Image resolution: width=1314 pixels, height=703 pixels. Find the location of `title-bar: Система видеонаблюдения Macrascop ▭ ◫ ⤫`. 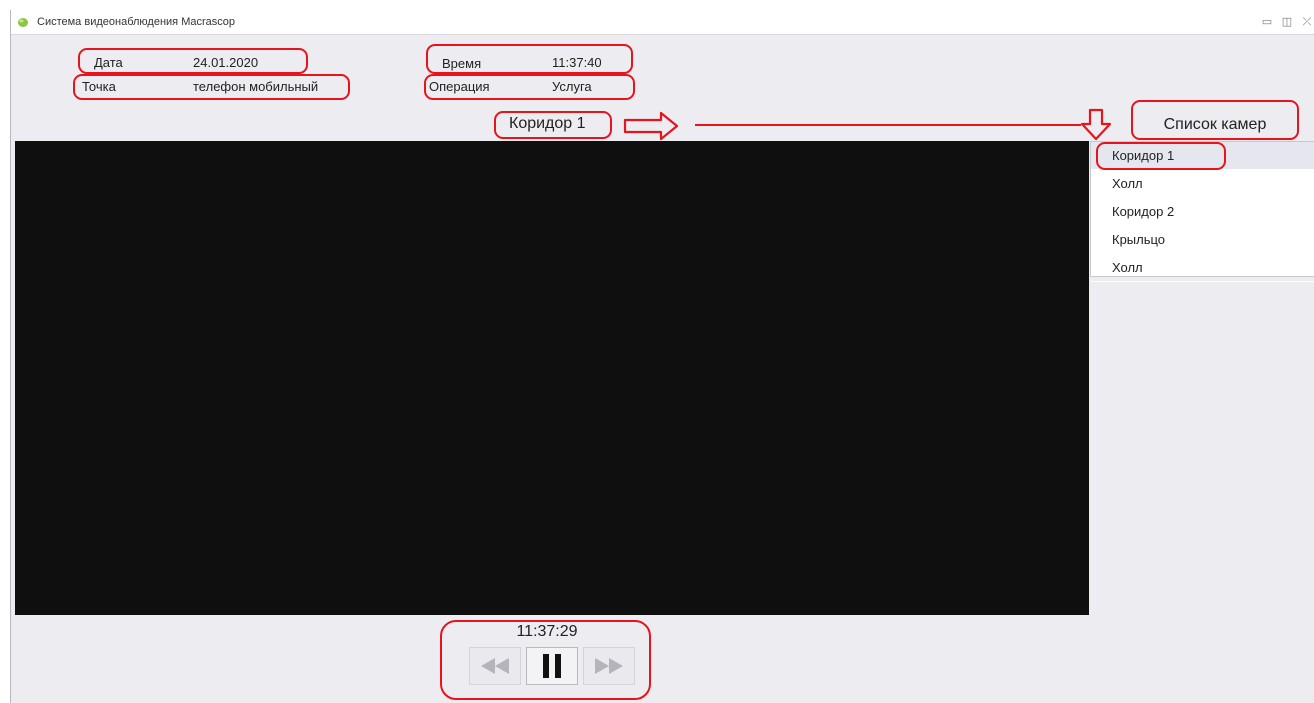

title-bar: Система видеонаблюдения Macrascop ▭ ◫ ⤫ is located at coordinates (662, 22).